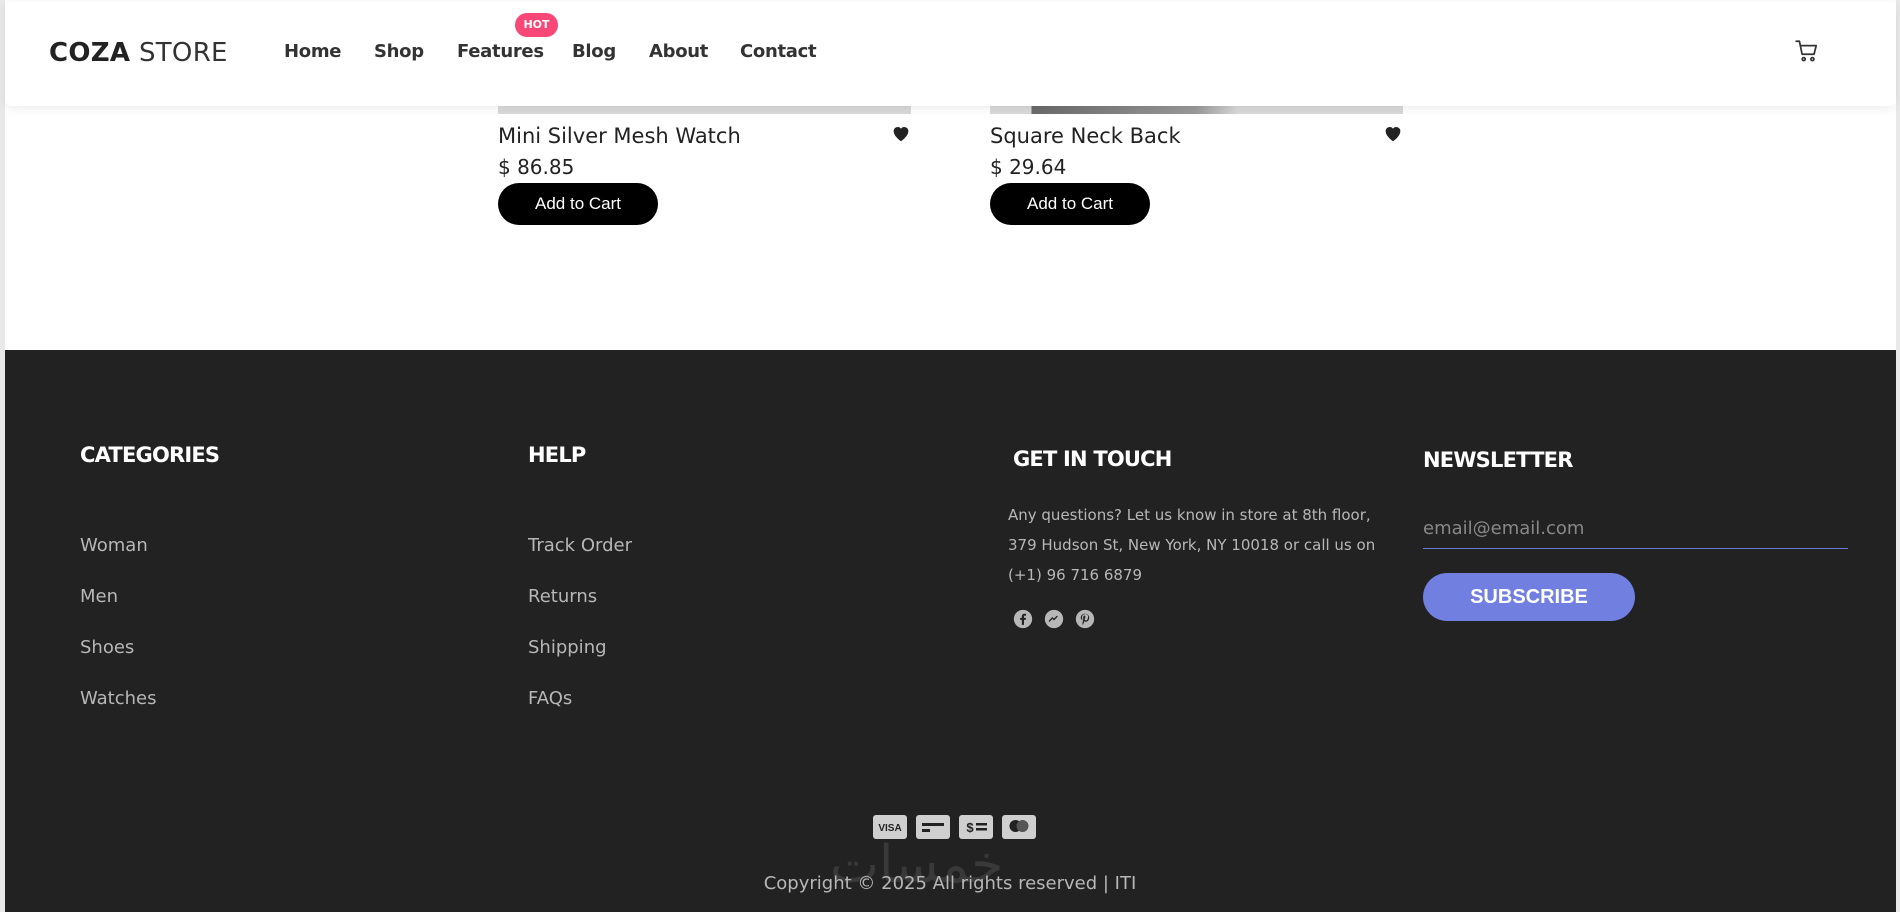 The height and width of the screenshot is (912, 1900). Describe the element at coordinates (1028, 167) in the screenshot. I see `product-price: $ 29.64` at that location.